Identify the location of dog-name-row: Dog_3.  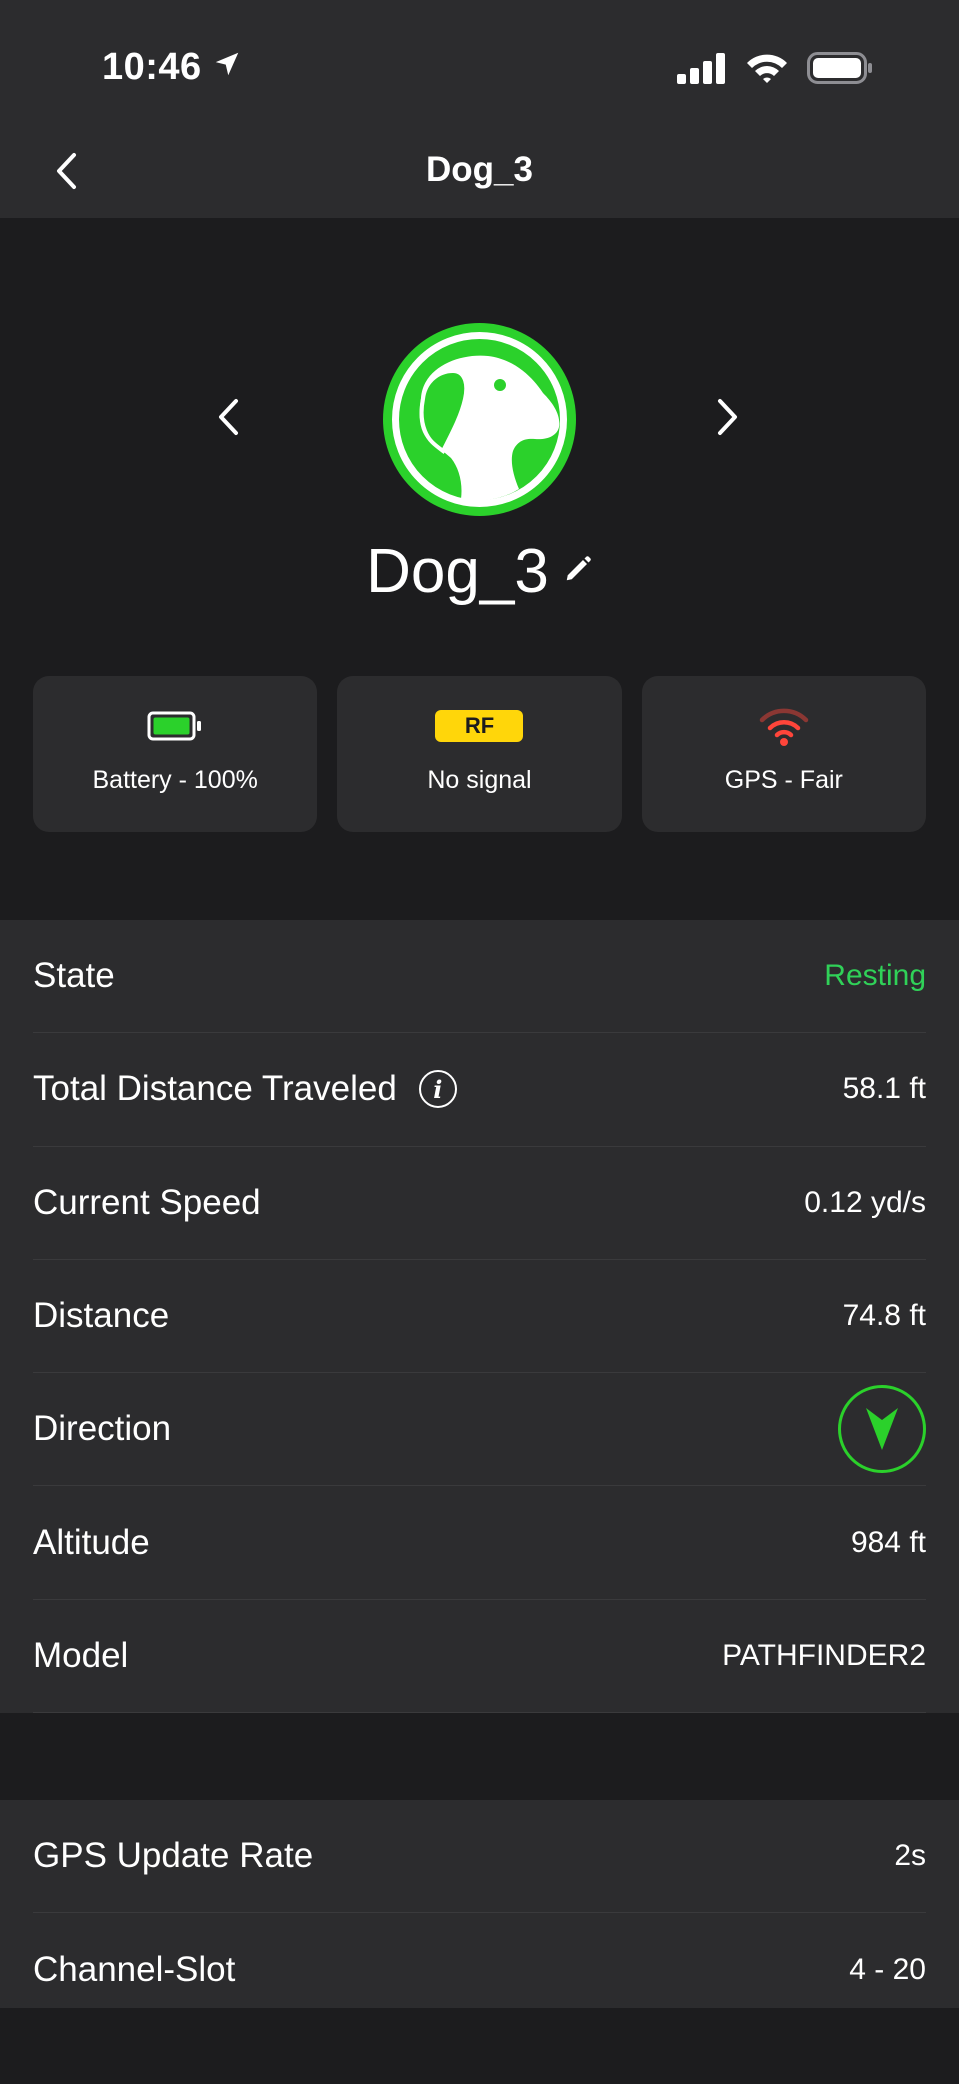
(479, 571).